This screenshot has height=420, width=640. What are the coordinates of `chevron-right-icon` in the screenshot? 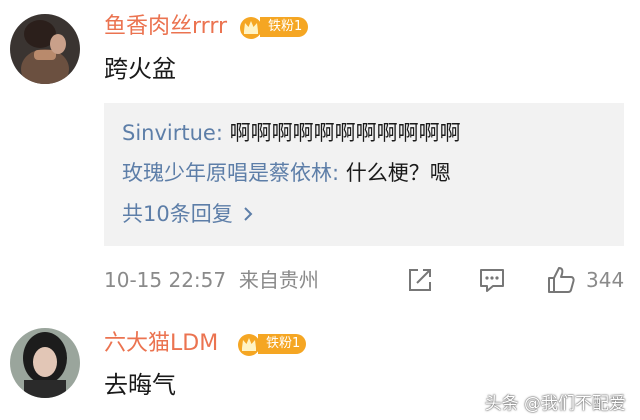 It's located at (248, 214).